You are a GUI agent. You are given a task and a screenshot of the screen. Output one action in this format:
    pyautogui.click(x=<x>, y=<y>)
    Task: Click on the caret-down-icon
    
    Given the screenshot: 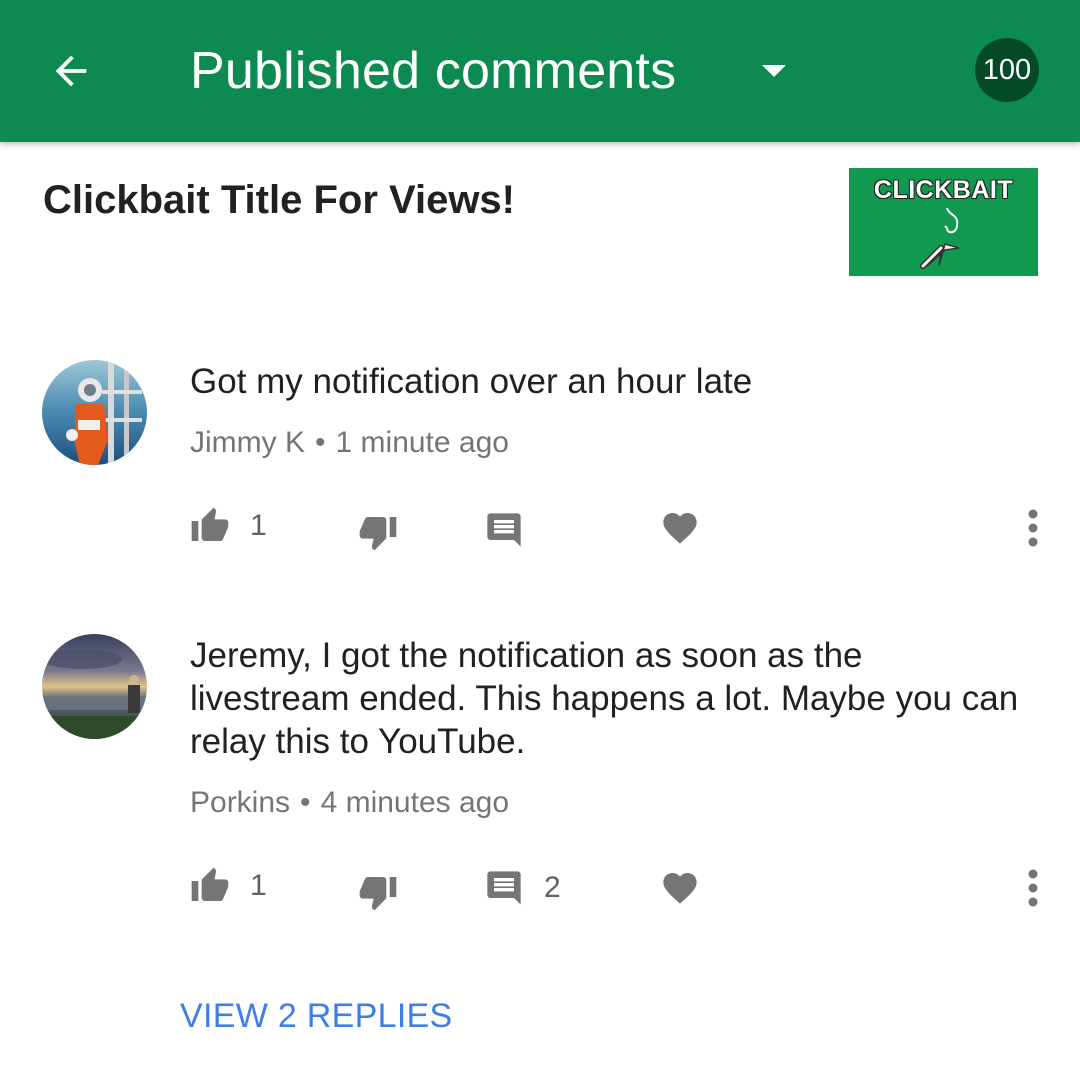 What is the action you would take?
    pyautogui.click(x=774, y=71)
    